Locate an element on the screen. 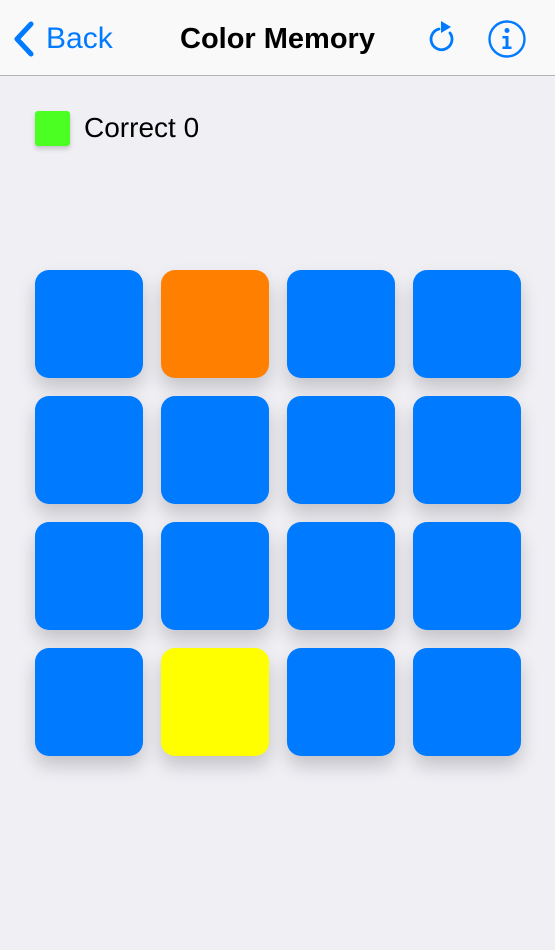 This screenshot has width=555, height=950. back-button: Back is located at coordinates (62, 39).